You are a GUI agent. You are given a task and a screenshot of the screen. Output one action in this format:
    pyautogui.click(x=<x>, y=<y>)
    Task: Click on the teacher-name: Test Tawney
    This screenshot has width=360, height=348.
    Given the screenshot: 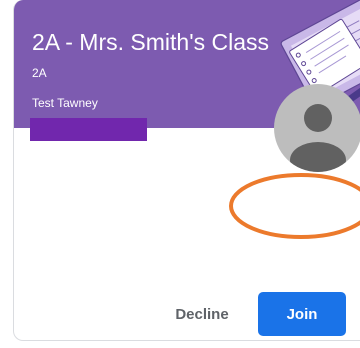 What is the action you would take?
    pyautogui.click(x=65, y=103)
    